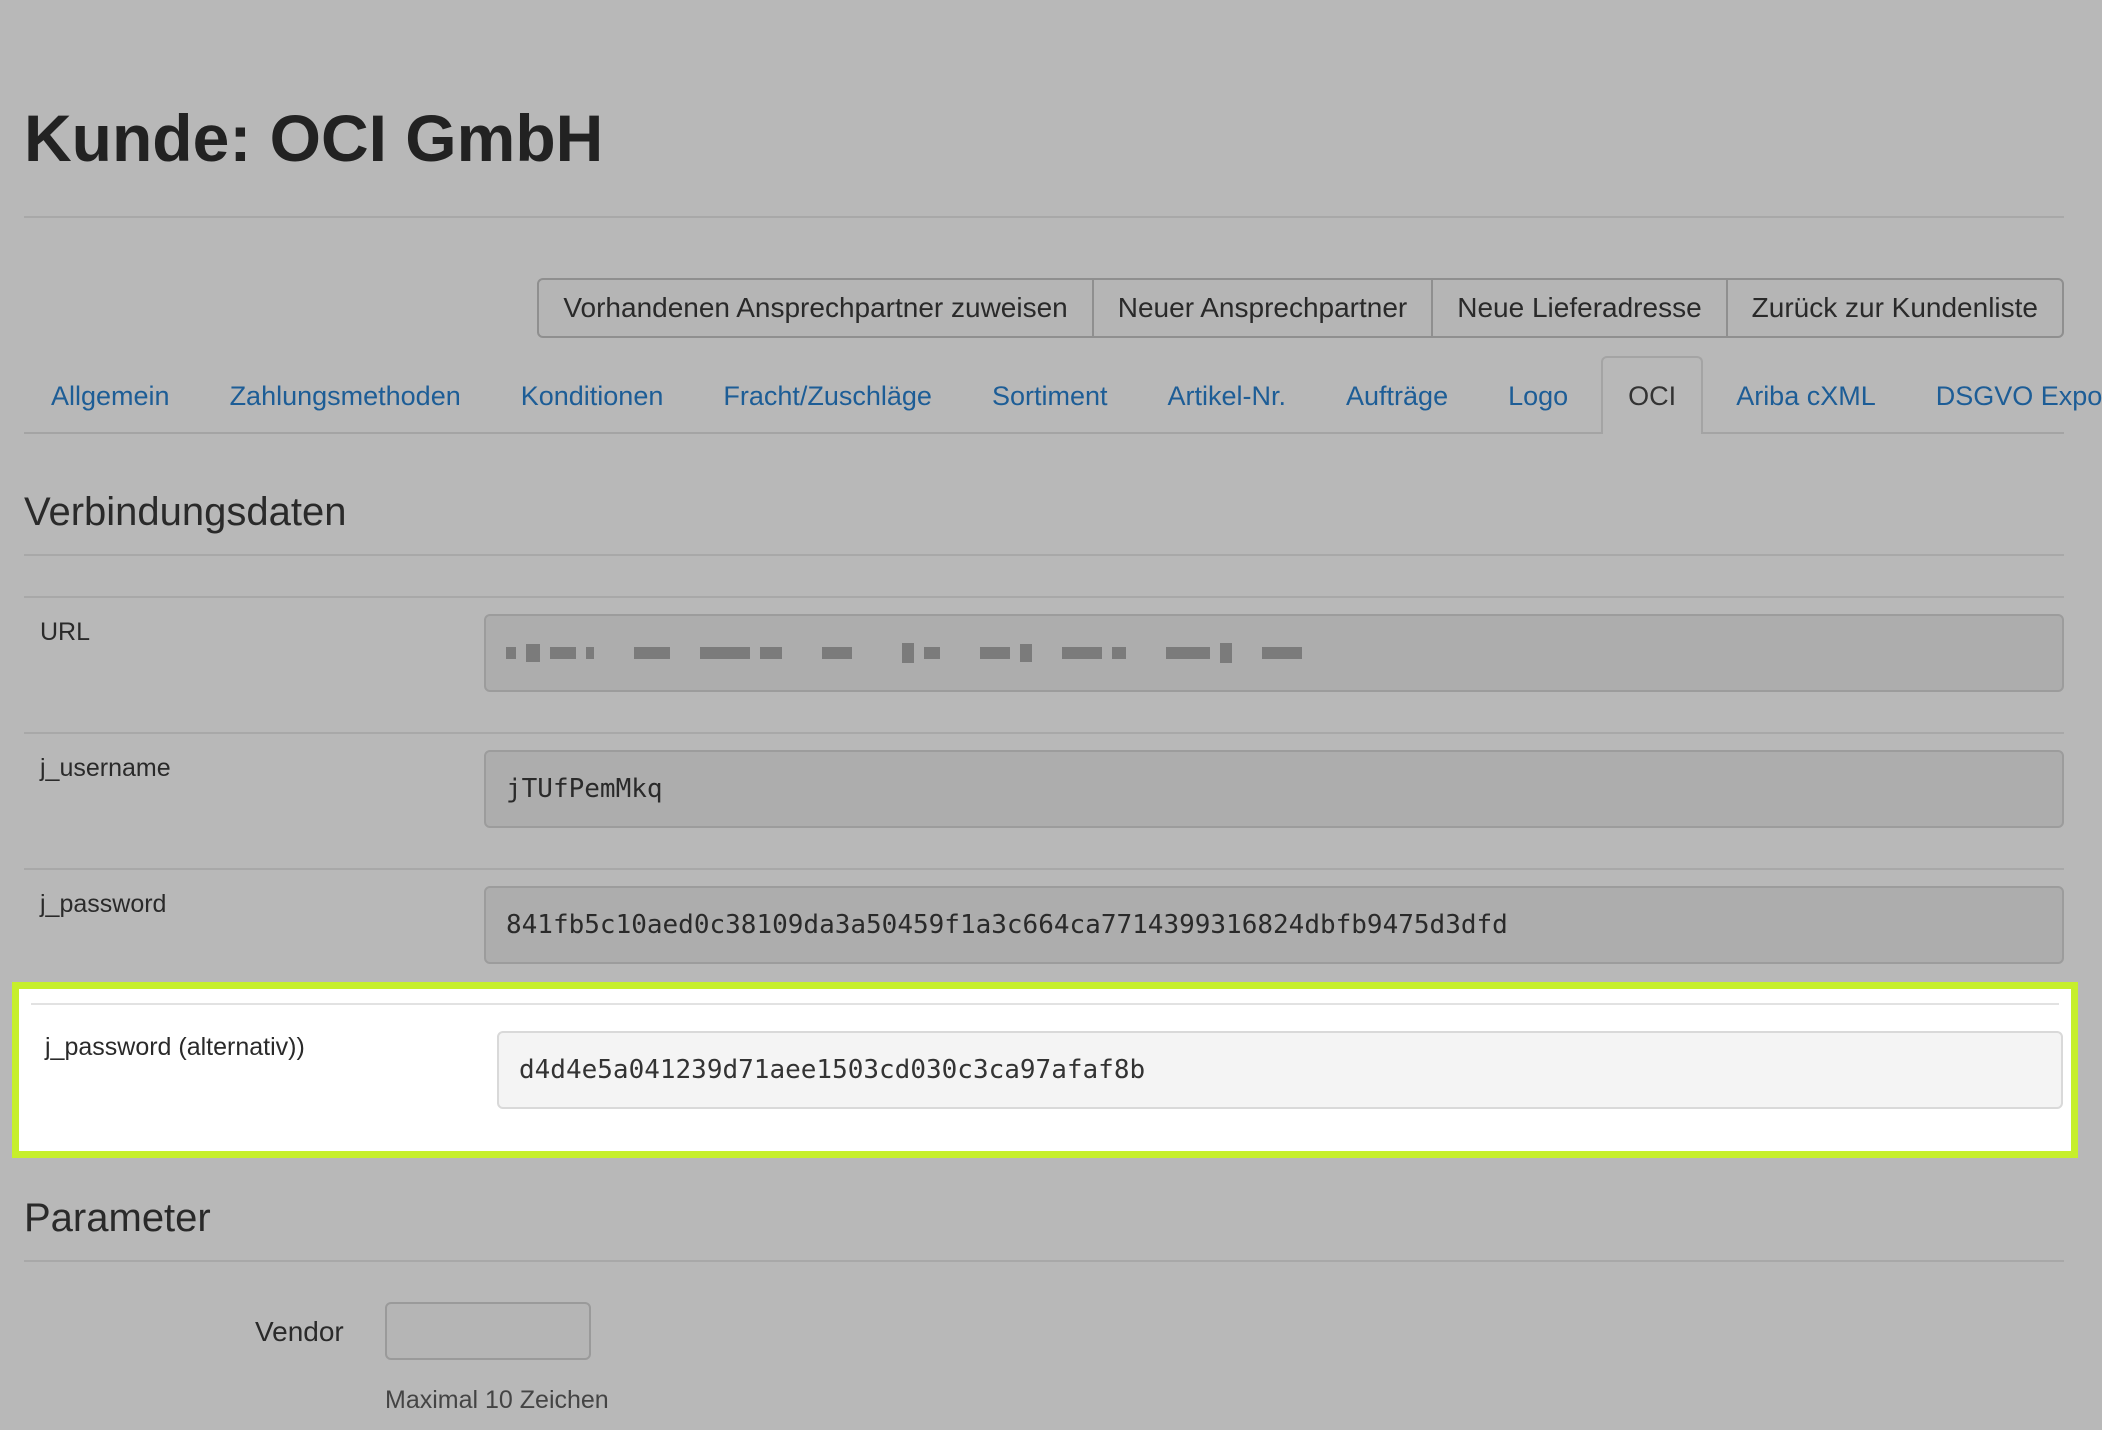 Image resolution: width=2102 pixels, height=1430 pixels. I want to click on vendor-label: Vendor, so click(299, 1331).